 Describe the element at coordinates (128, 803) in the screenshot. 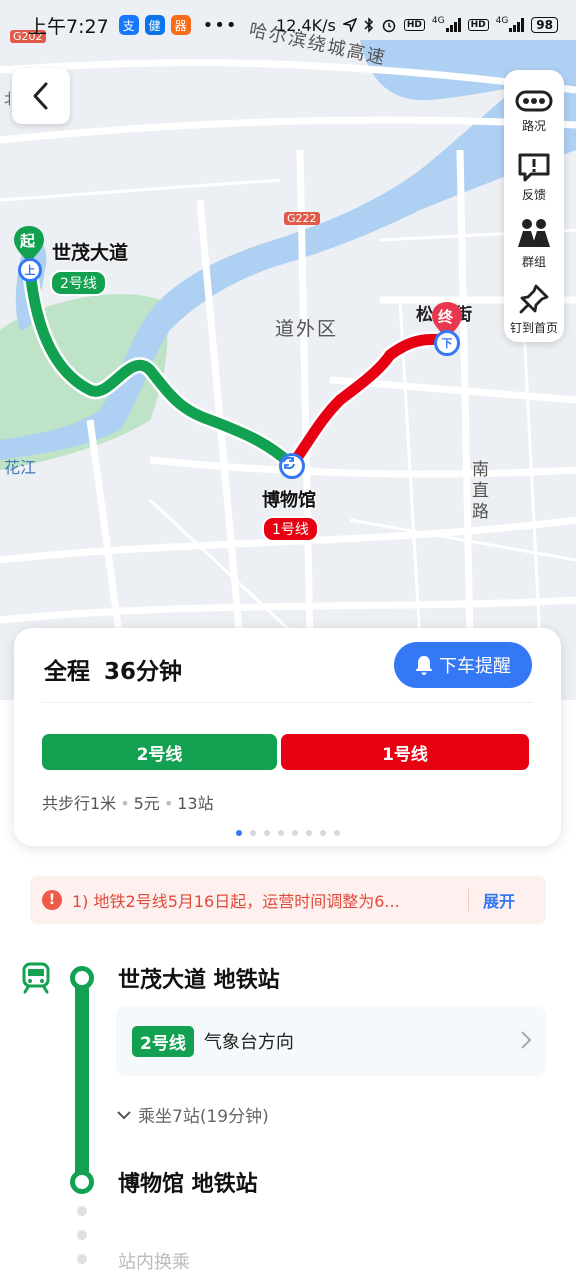

I see `trip-meta: 共步行1米 • 5元 • 13站` at that location.